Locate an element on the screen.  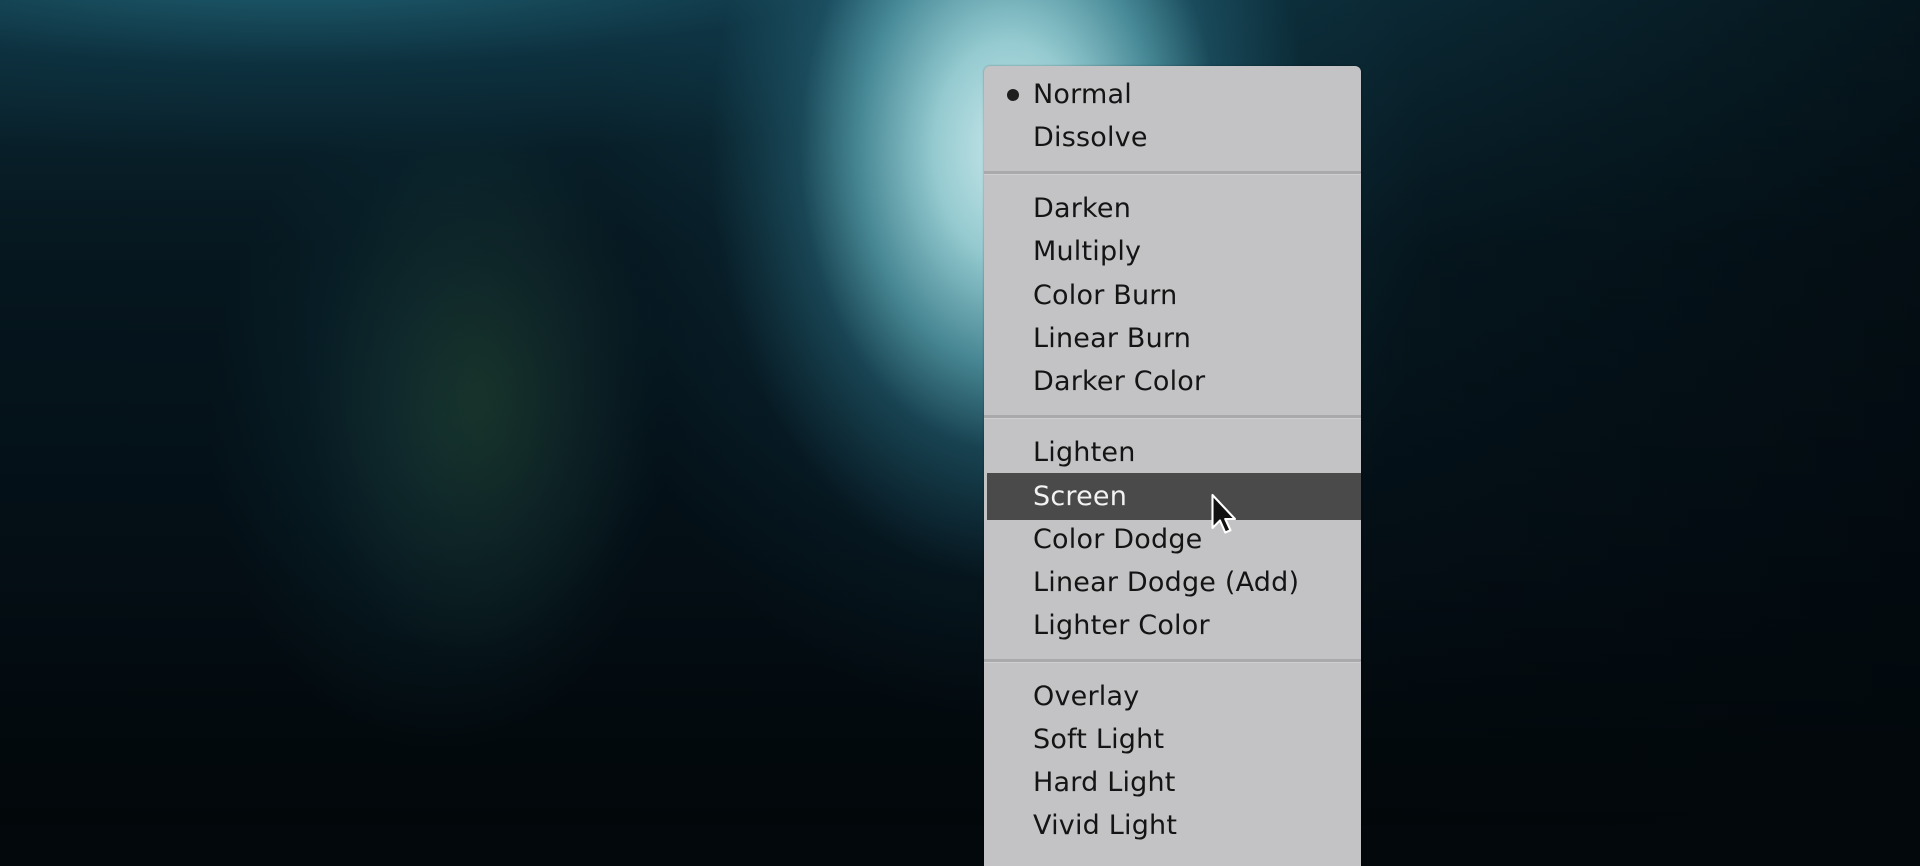
bullet-dot-icon is located at coordinates (1013, 94).